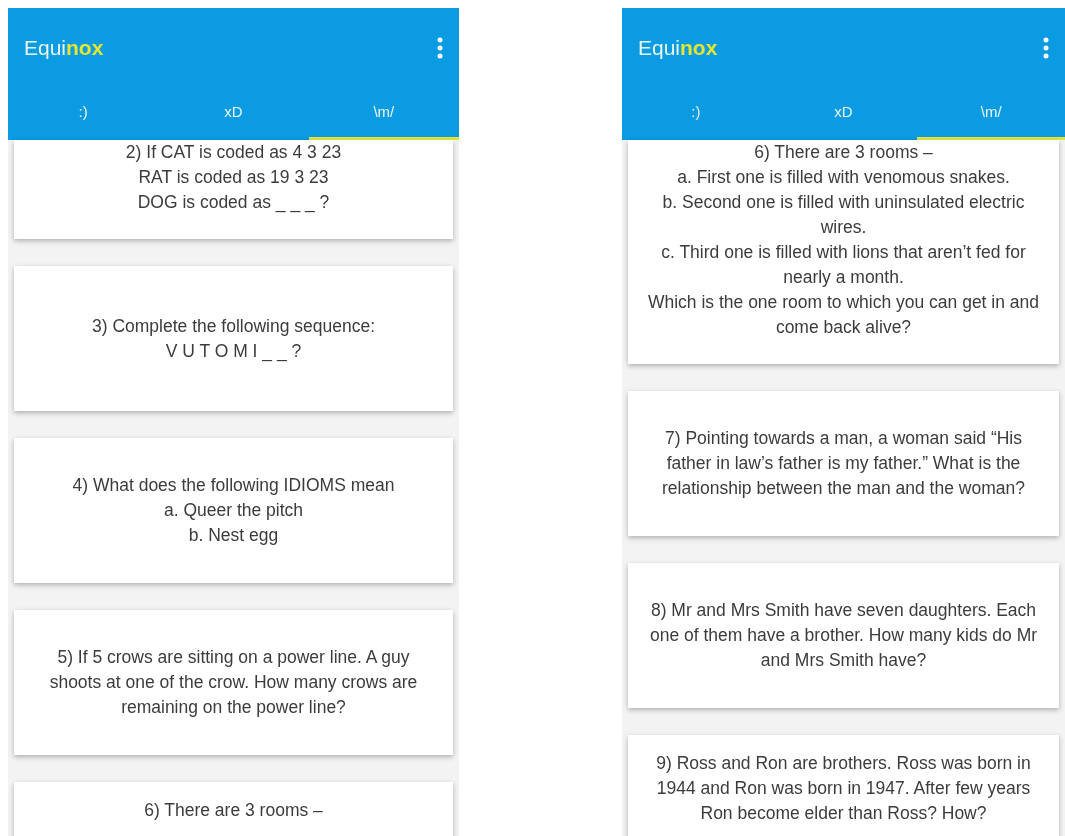  I want to click on question-text: b. Nest egg, so click(233, 535).